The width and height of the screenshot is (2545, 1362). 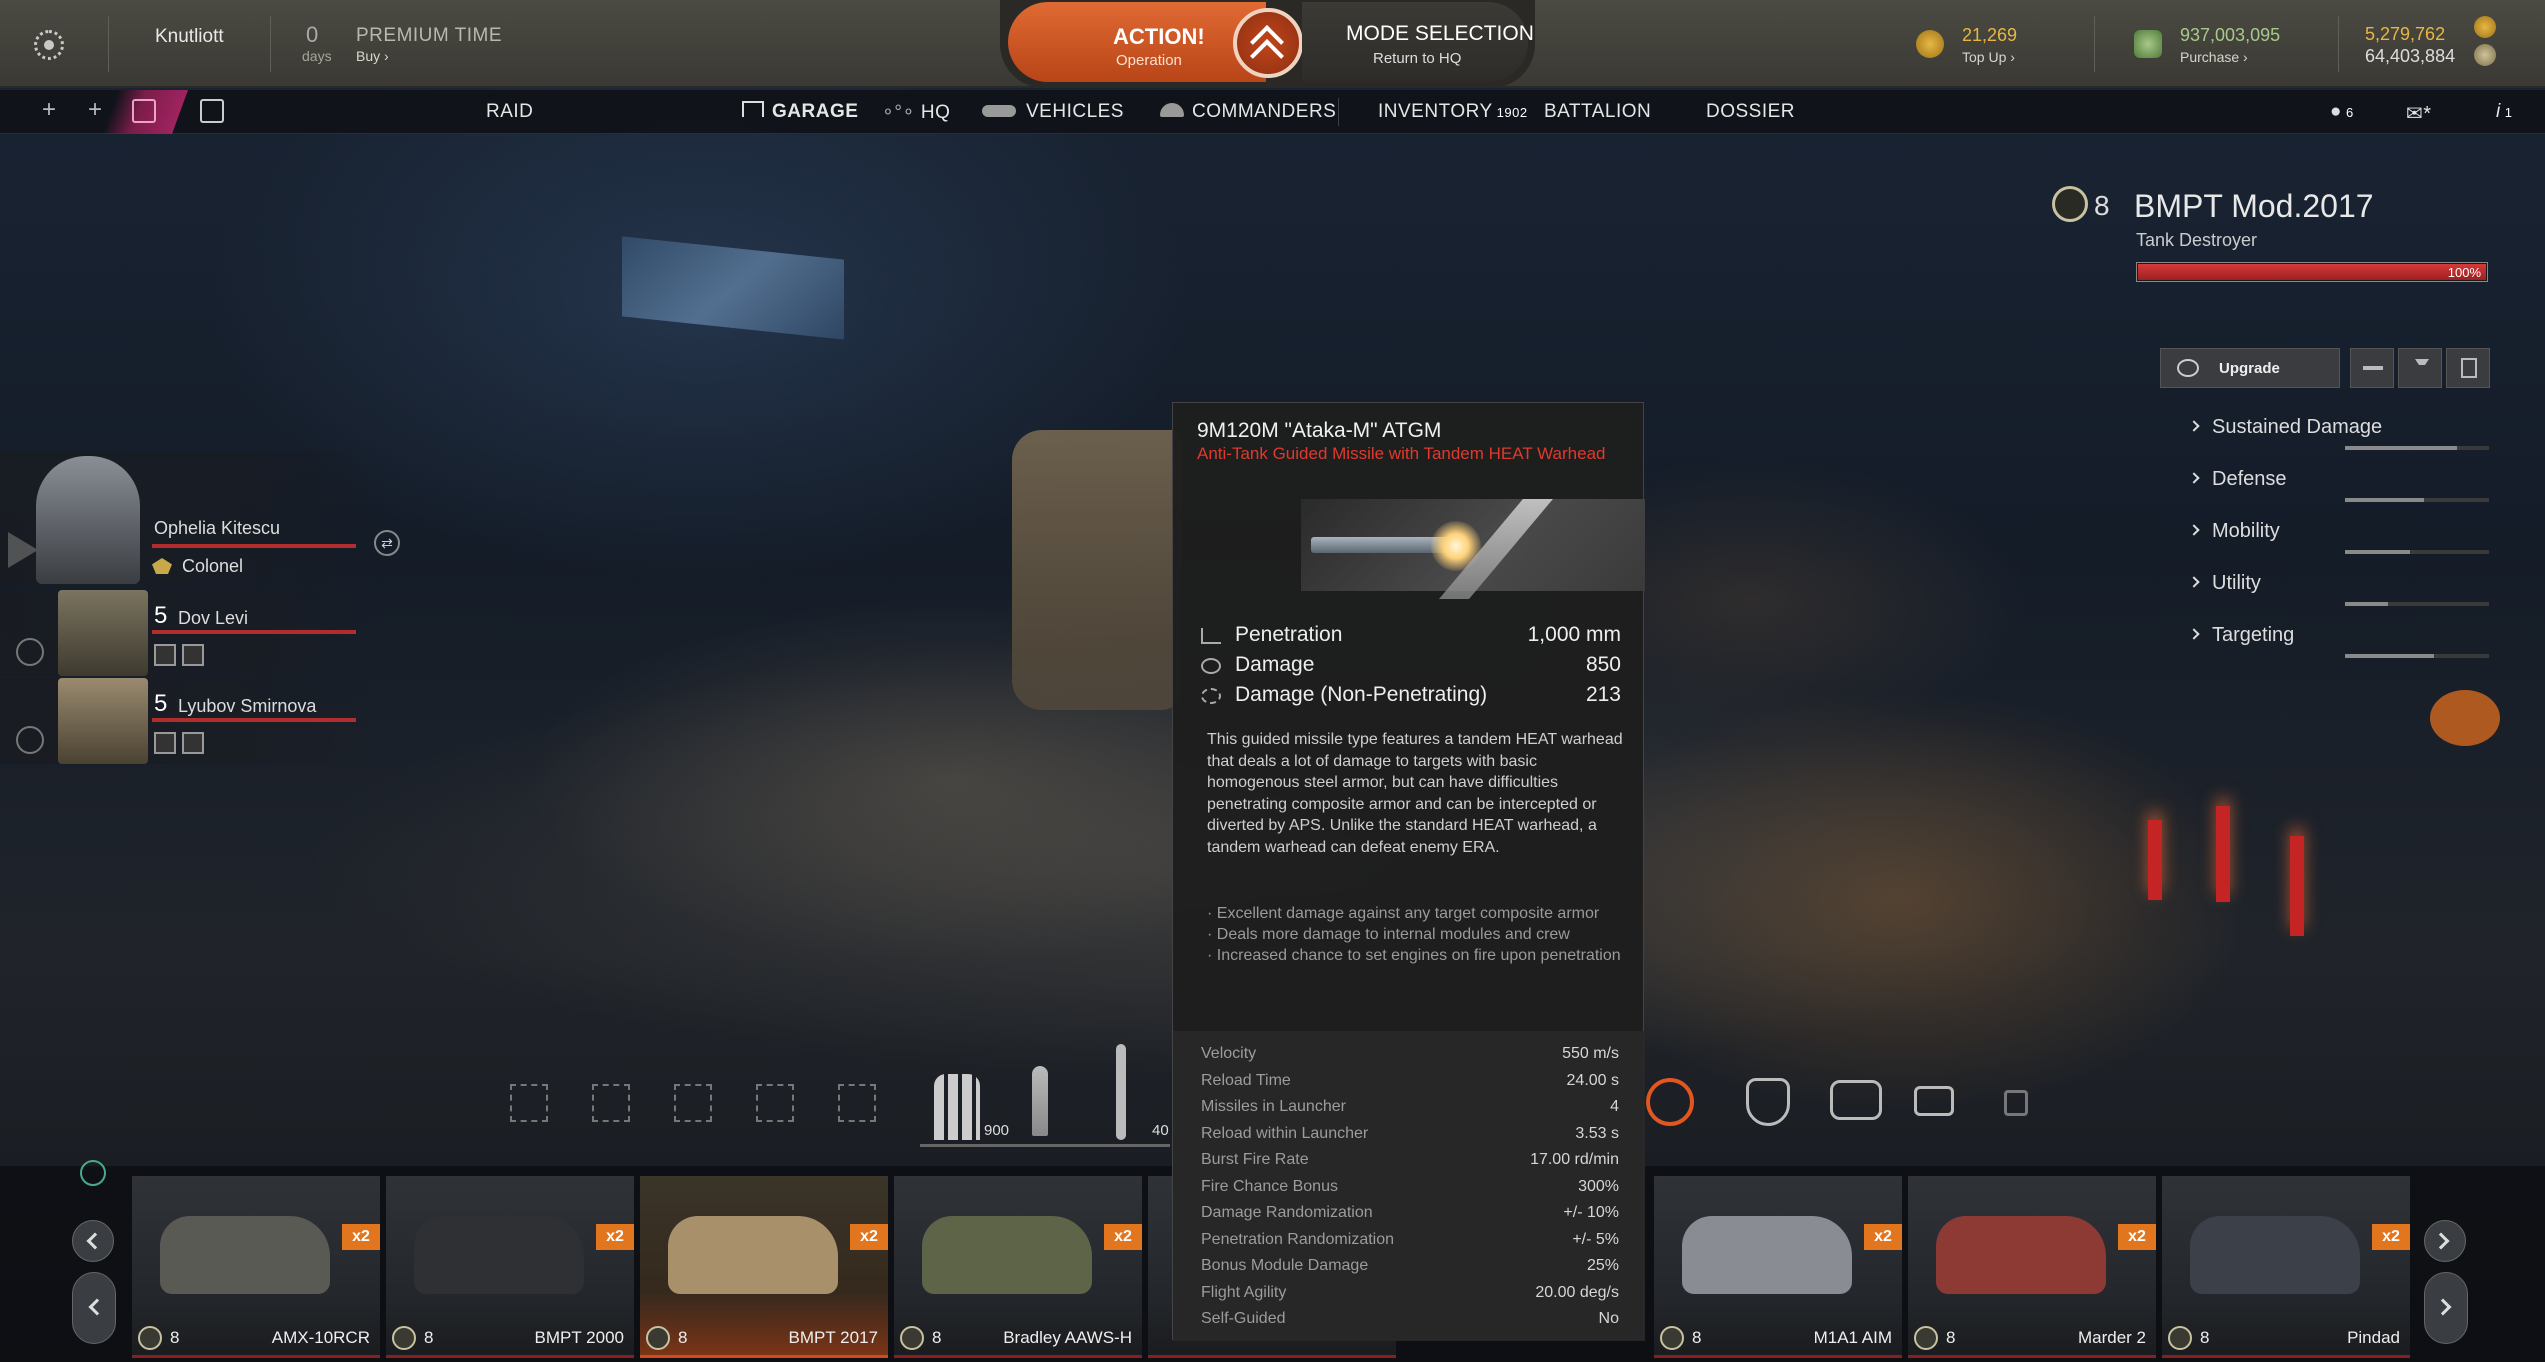 What do you see at coordinates (2286, 1267) in the screenshot?
I see `vehicle-card: x2 8 Pindad` at bounding box center [2286, 1267].